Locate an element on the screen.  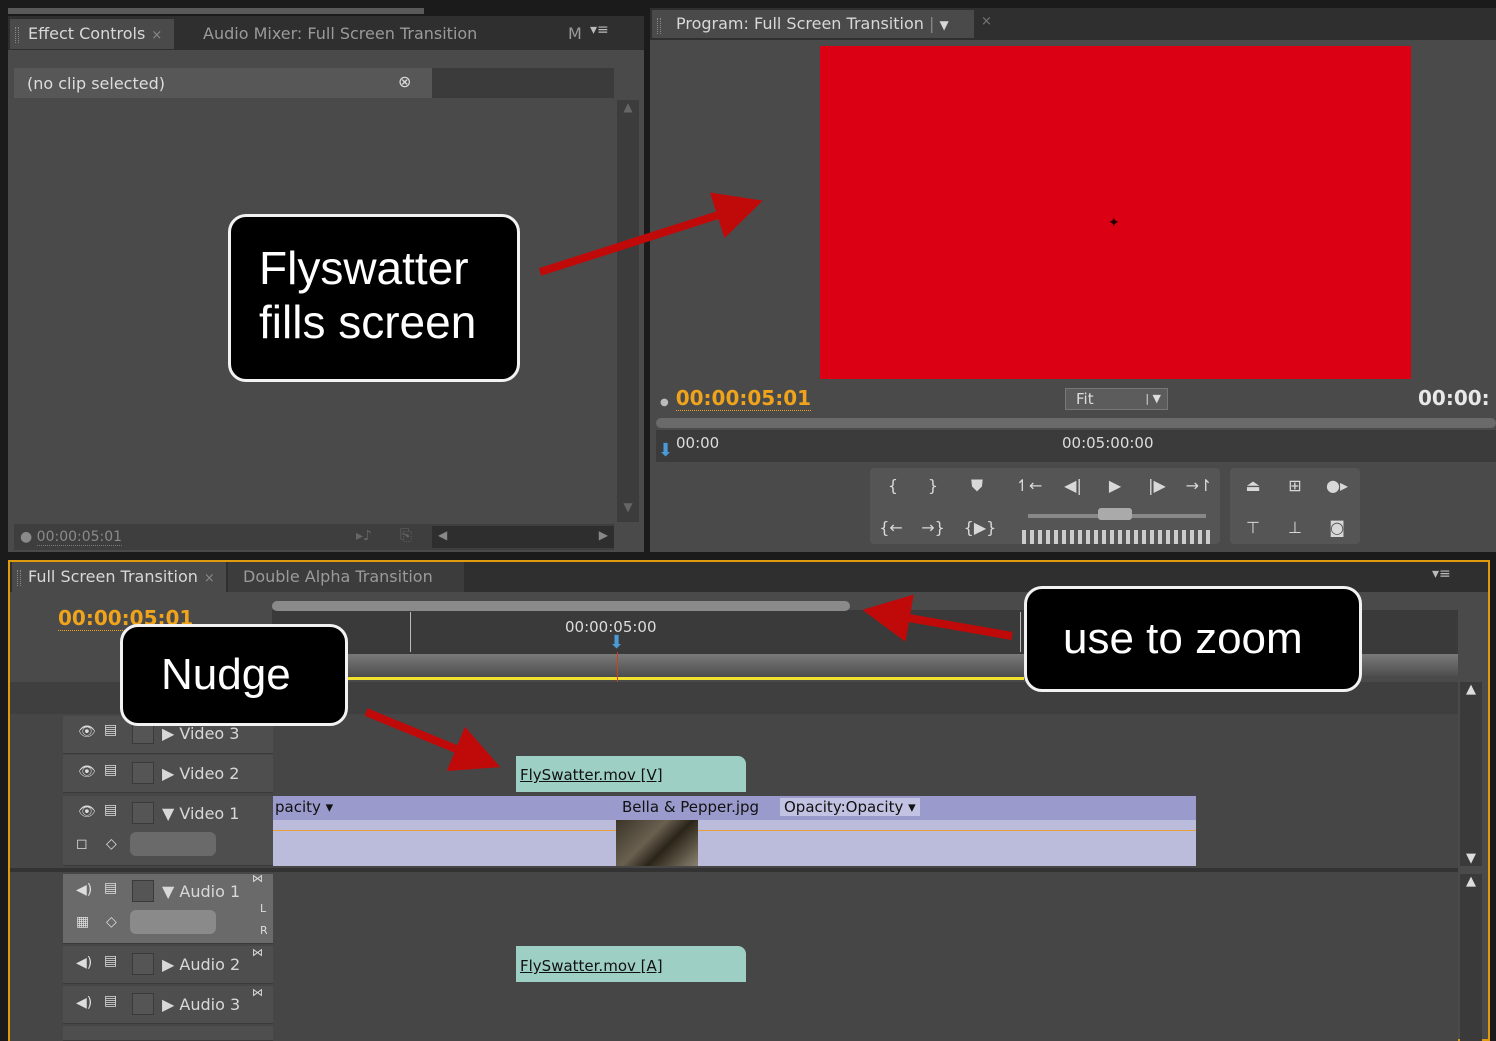
callout-nudge: Nudge is located at coordinates (234, 675).